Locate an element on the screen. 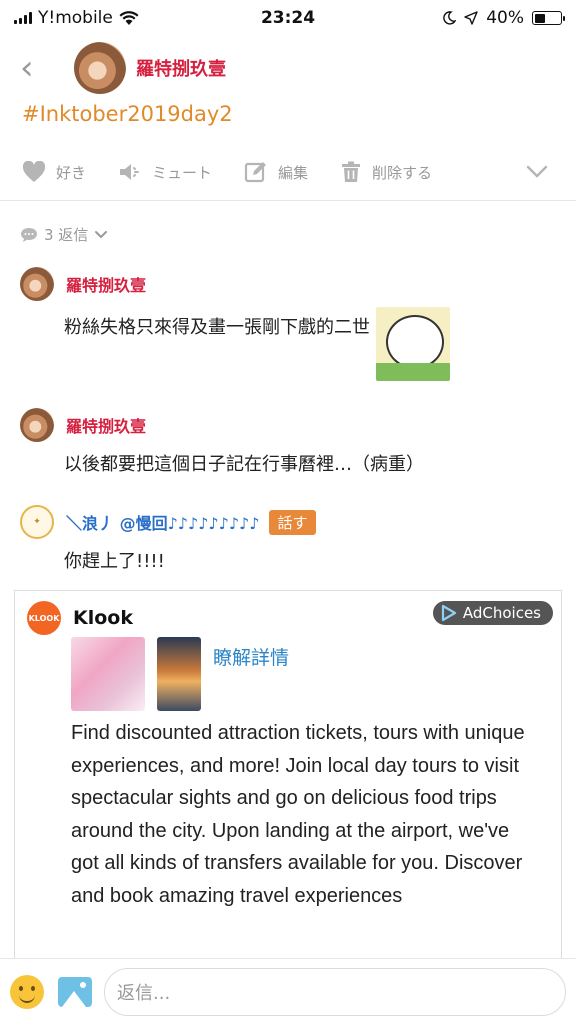 The height and width of the screenshot is (1024, 576). action-bar: 好き ミュート 編集 削除する is located at coordinates (288, 172).